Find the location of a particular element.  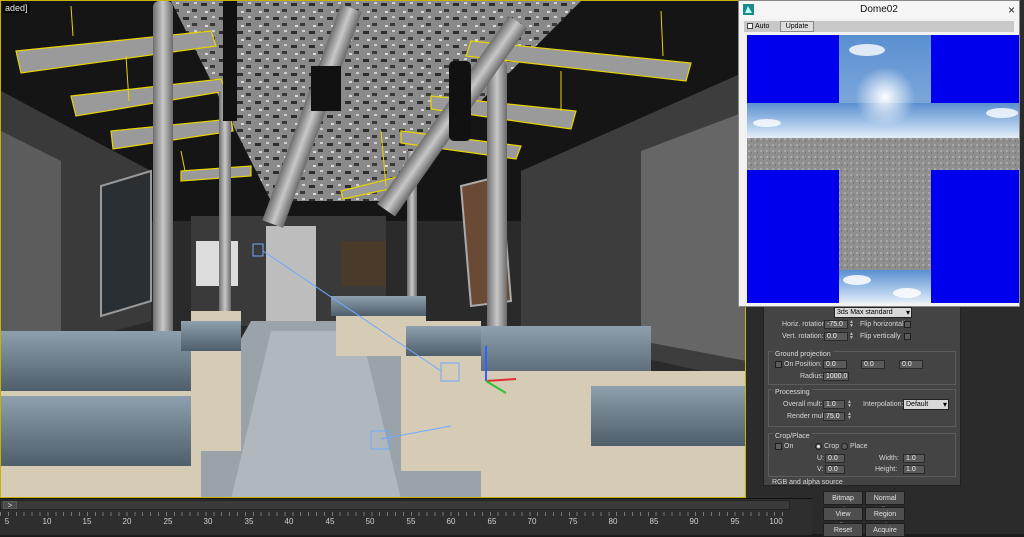

vert-rotation-field: 0.0 is located at coordinates (836, 336).